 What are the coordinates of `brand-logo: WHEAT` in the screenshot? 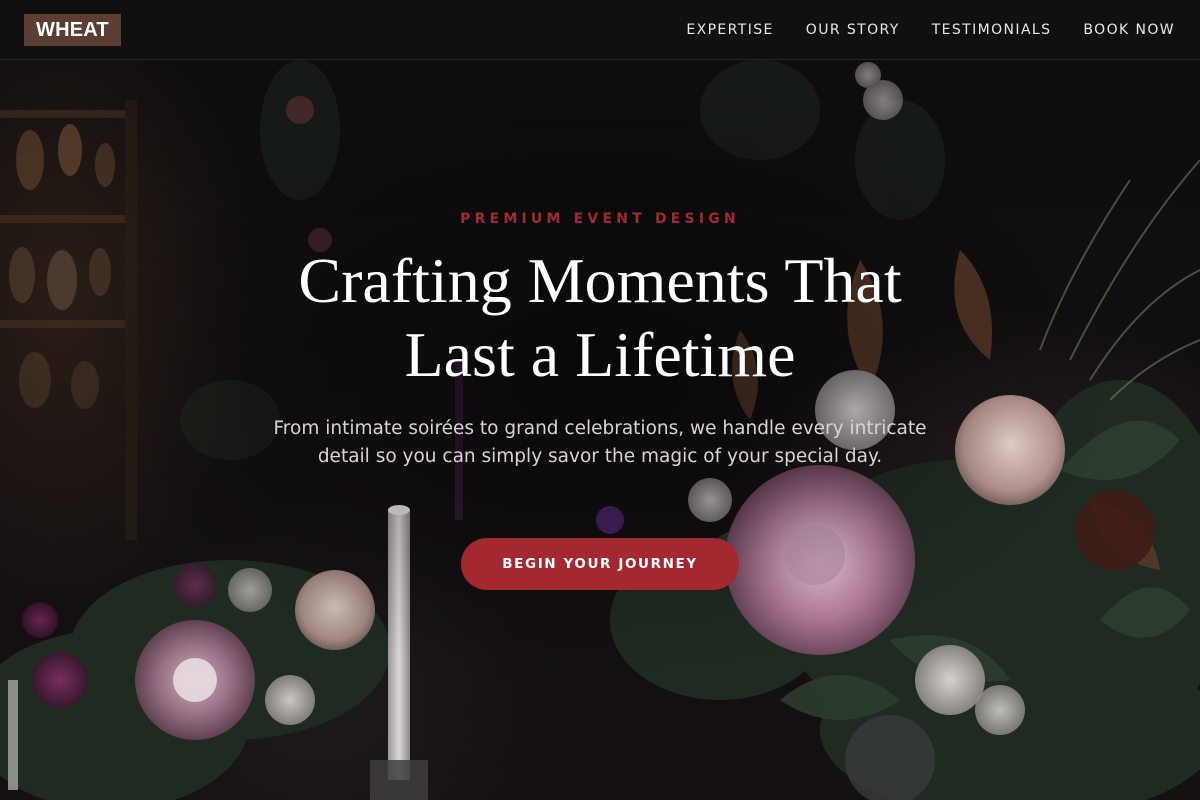 It's located at (72, 30).